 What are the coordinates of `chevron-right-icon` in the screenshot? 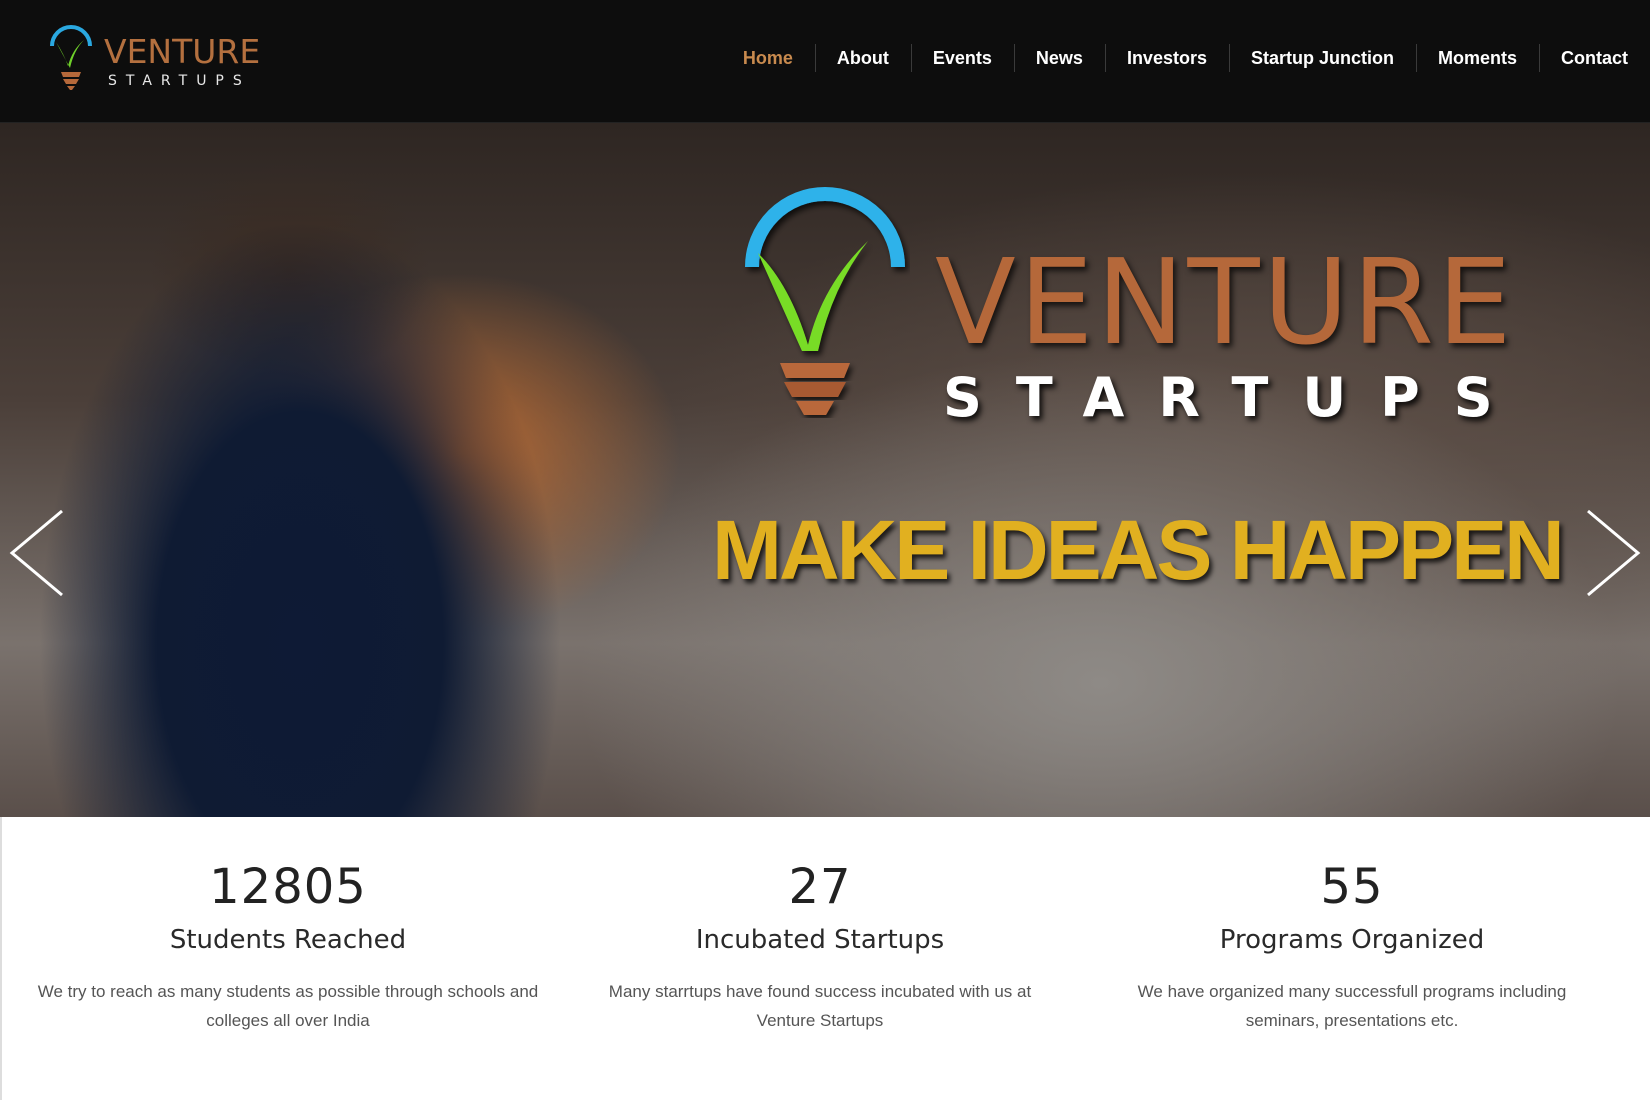 It's located at (1614, 553).